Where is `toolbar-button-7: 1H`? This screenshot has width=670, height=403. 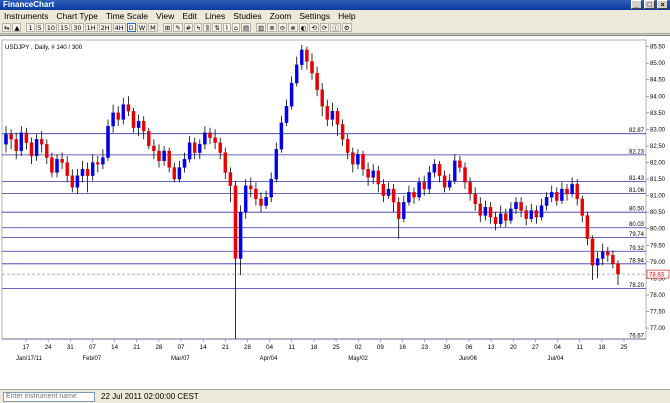
toolbar-button-7: 1H is located at coordinates (91, 27).